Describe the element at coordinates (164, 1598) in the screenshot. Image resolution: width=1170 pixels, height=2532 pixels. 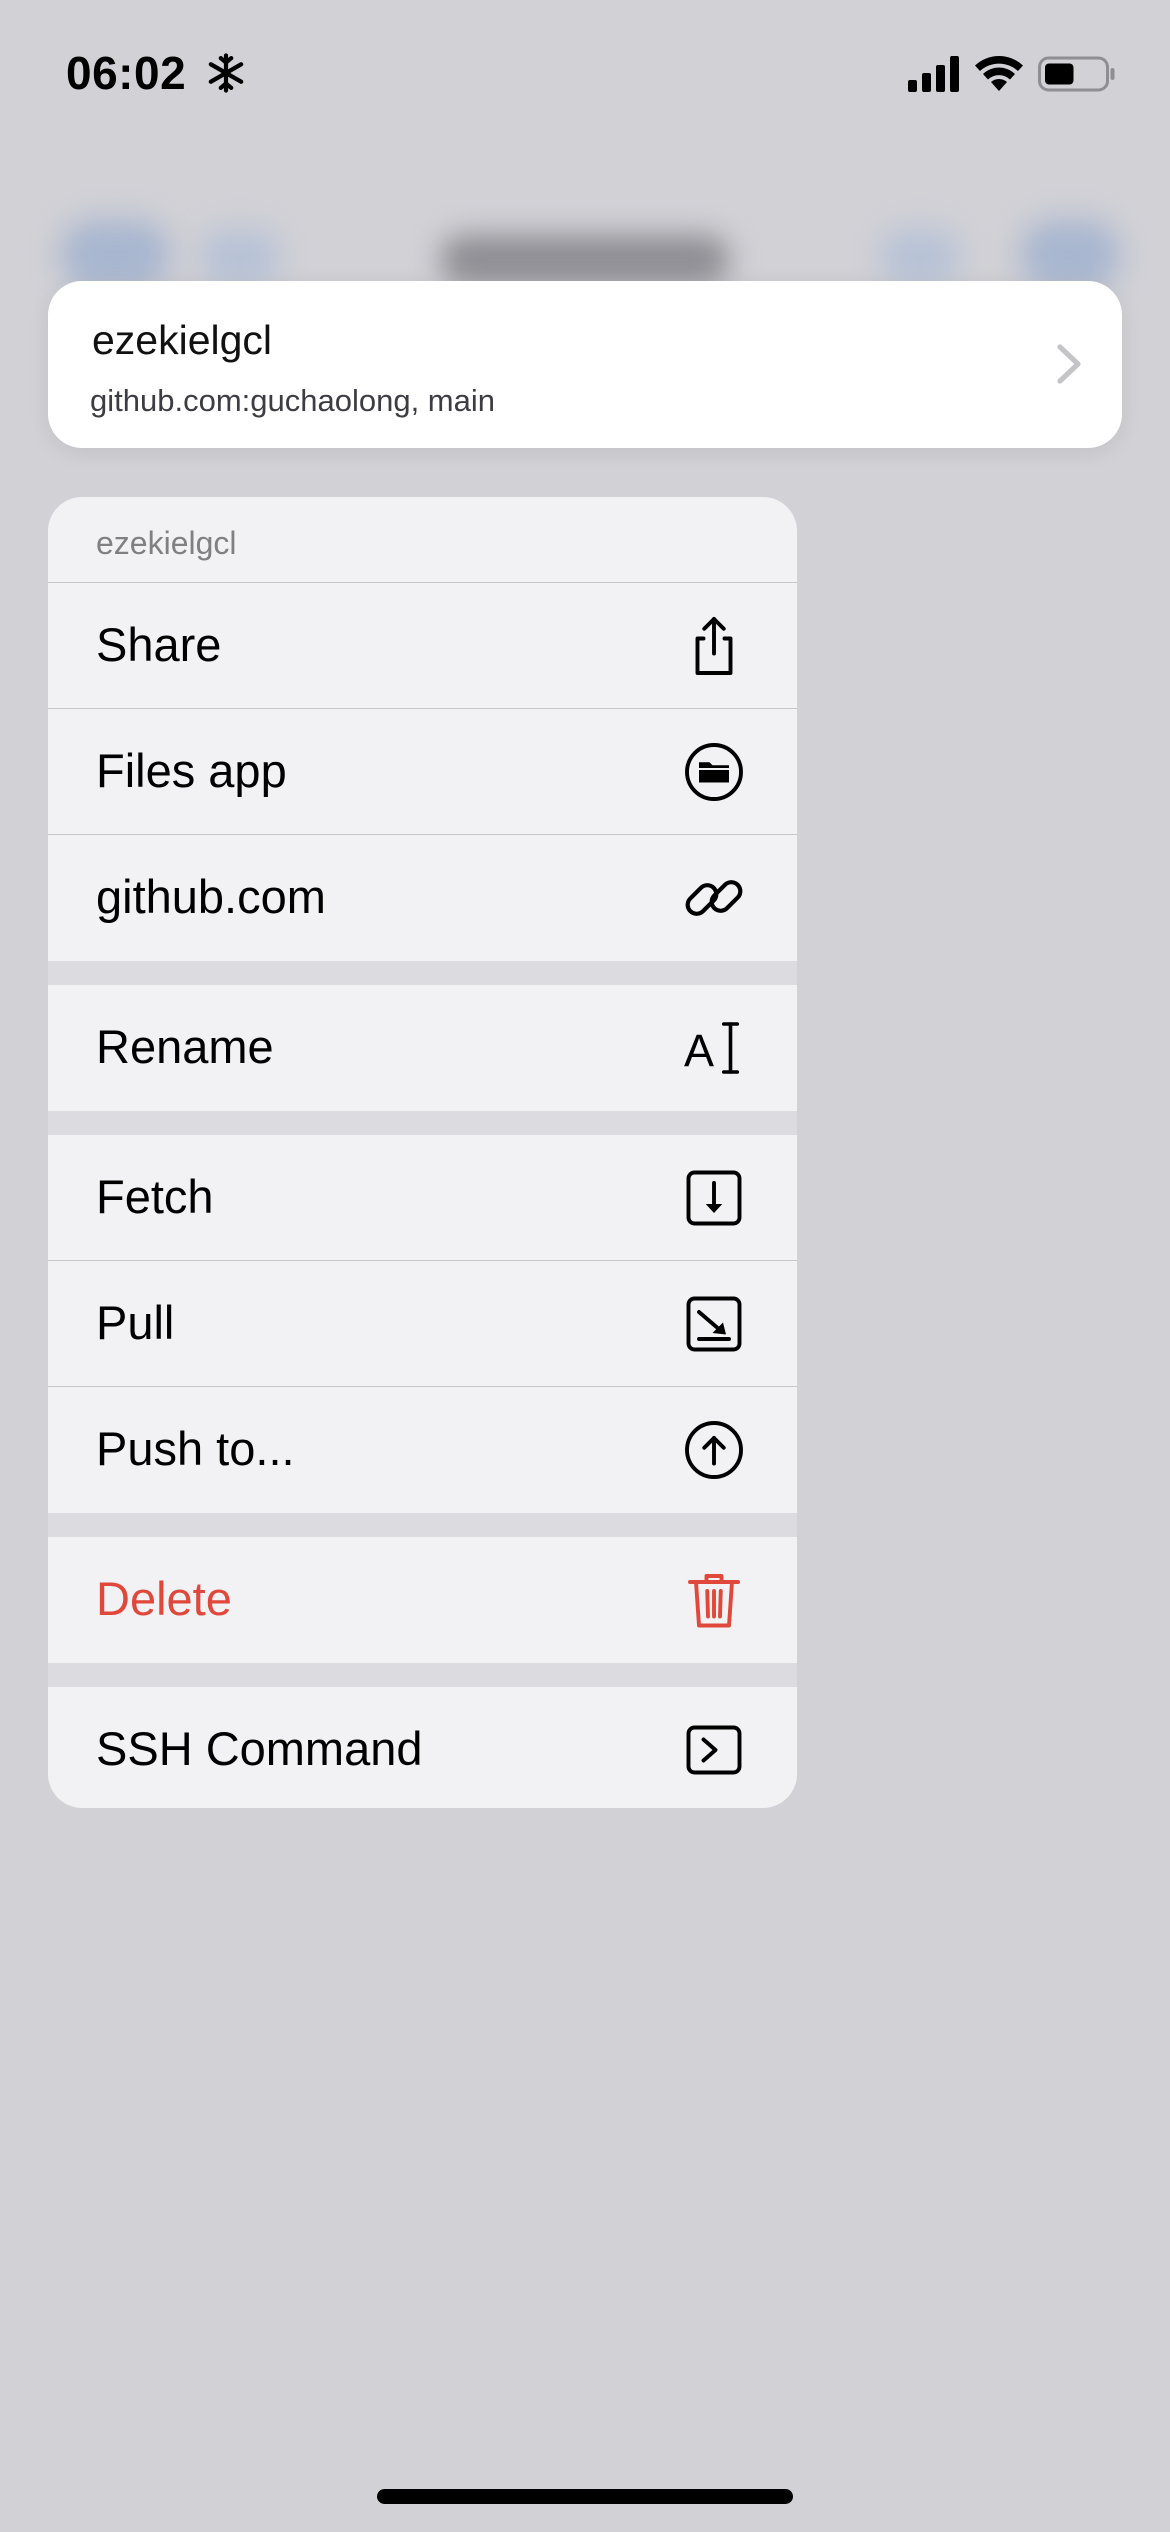
I see `menu-item-label: Delete` at that location.